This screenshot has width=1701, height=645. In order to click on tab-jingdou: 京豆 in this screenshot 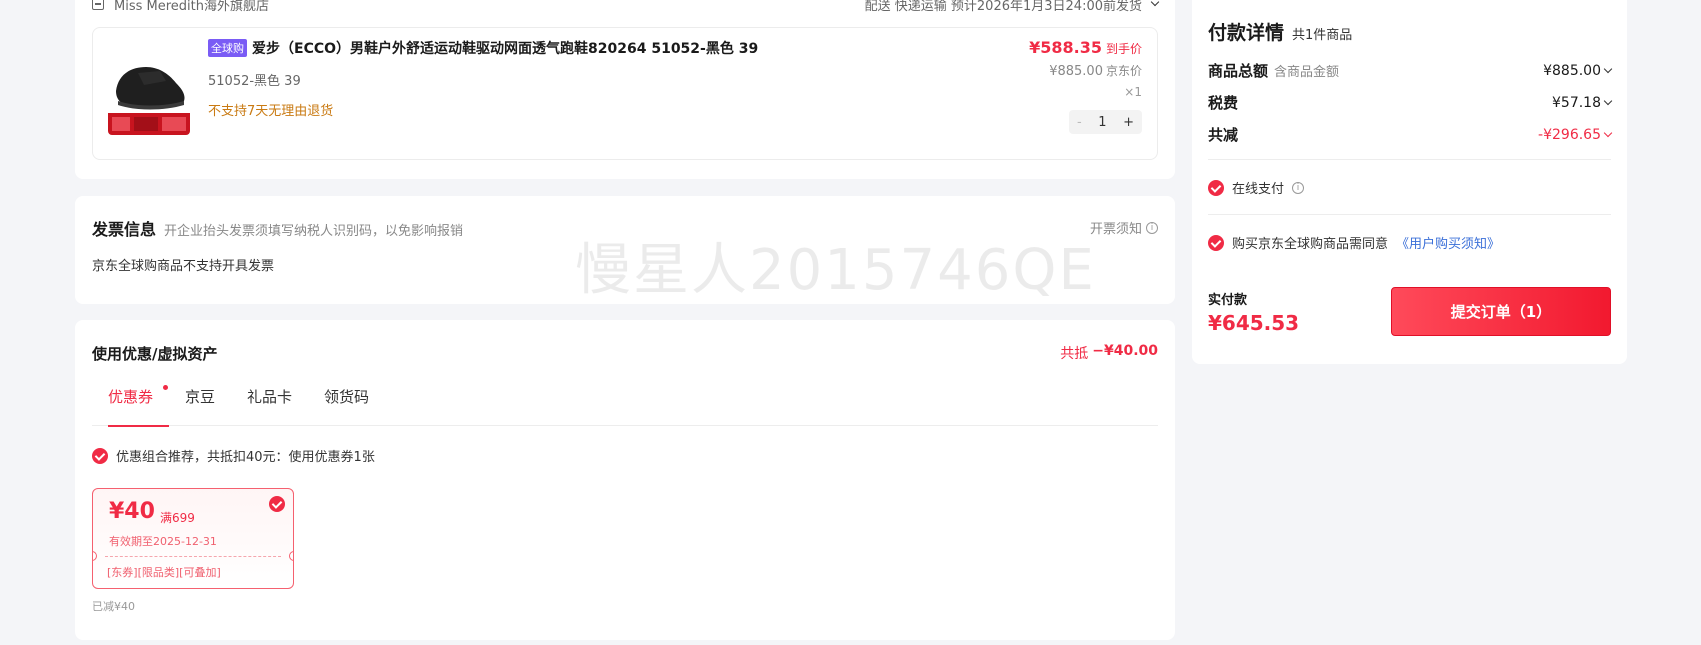, I will do `click(200, 404)`.